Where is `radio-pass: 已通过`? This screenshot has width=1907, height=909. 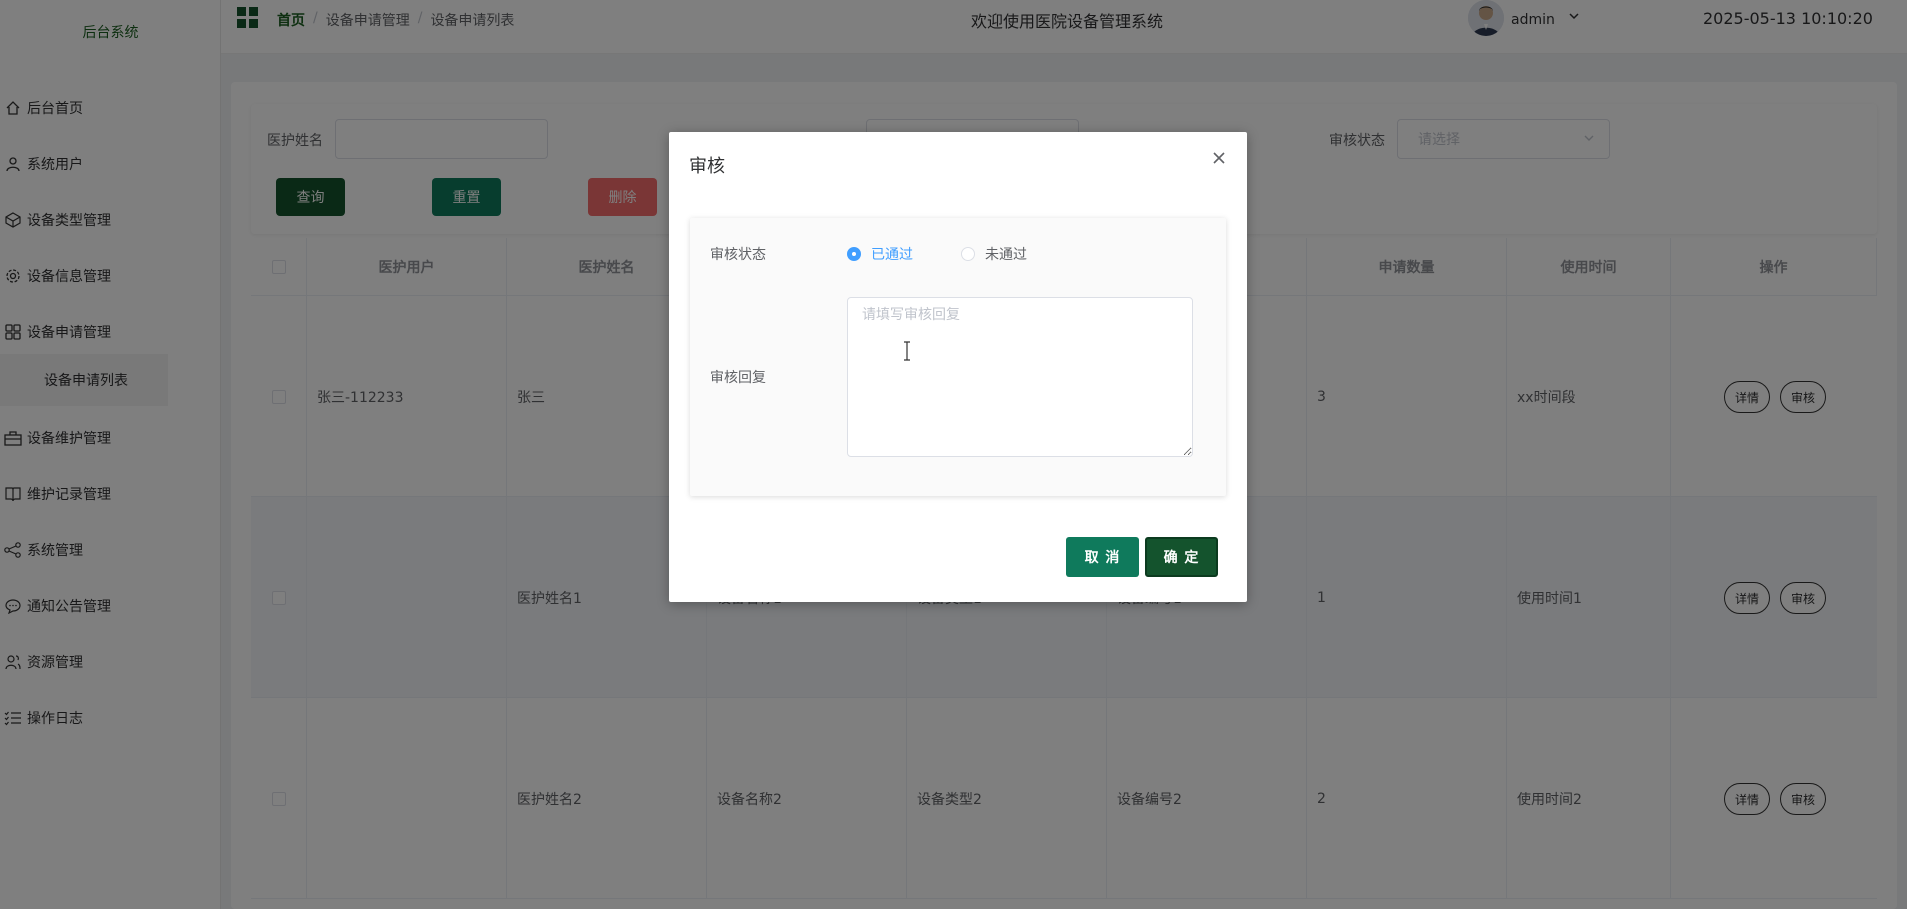 radio-pass: 已通过 is located at coordinates (880, 254).